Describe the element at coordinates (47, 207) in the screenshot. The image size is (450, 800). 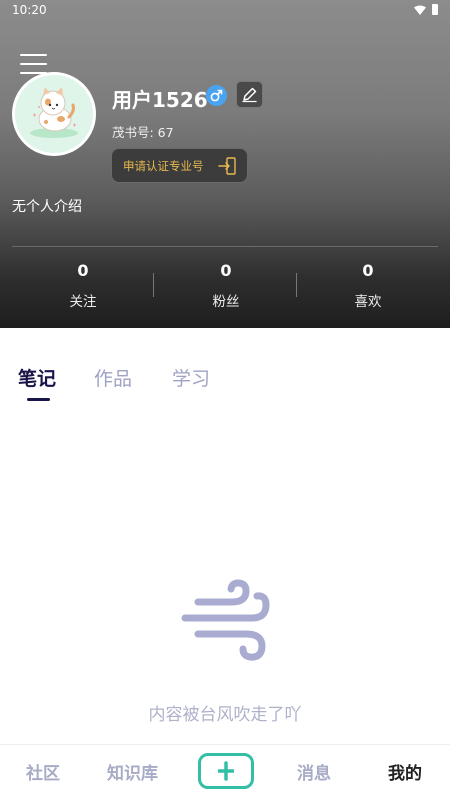
I see `bio-text: 无个人介绍` at that location.